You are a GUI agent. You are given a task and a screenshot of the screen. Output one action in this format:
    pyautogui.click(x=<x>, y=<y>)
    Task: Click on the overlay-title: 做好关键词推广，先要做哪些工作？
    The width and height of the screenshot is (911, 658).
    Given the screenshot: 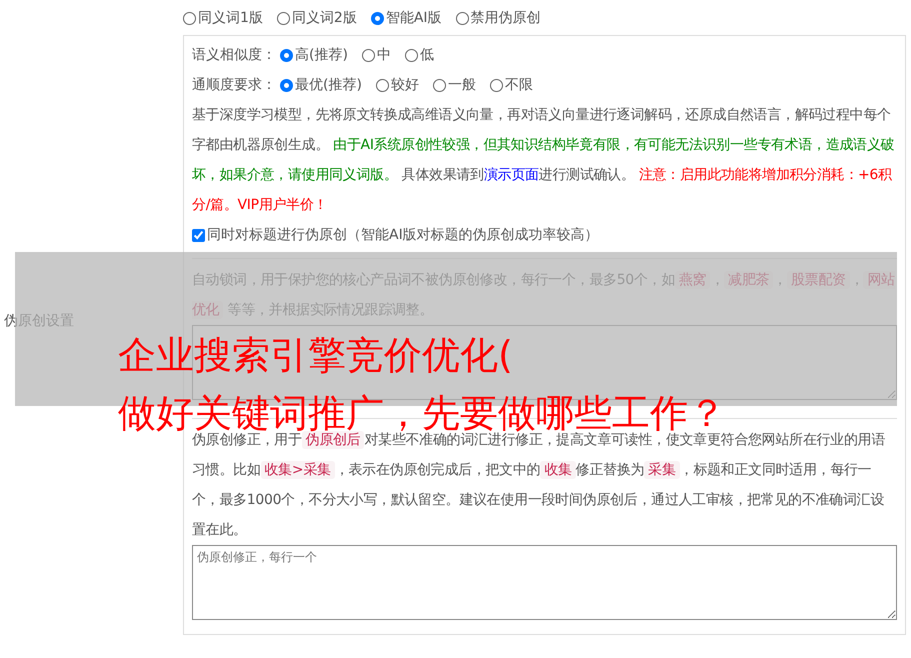 What is the action you would take?
    pyautogui.click(x=422, y=413)
    